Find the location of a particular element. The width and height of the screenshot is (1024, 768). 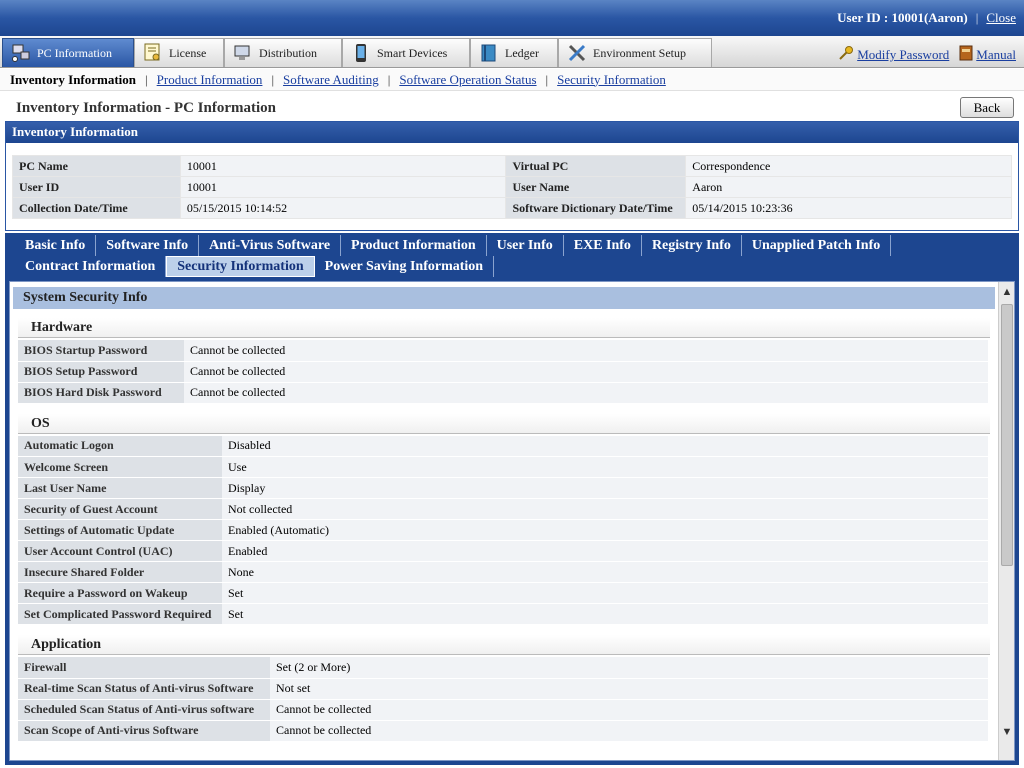

table-row: Automatic Logon Disabled is located at coordinates (503, 446).